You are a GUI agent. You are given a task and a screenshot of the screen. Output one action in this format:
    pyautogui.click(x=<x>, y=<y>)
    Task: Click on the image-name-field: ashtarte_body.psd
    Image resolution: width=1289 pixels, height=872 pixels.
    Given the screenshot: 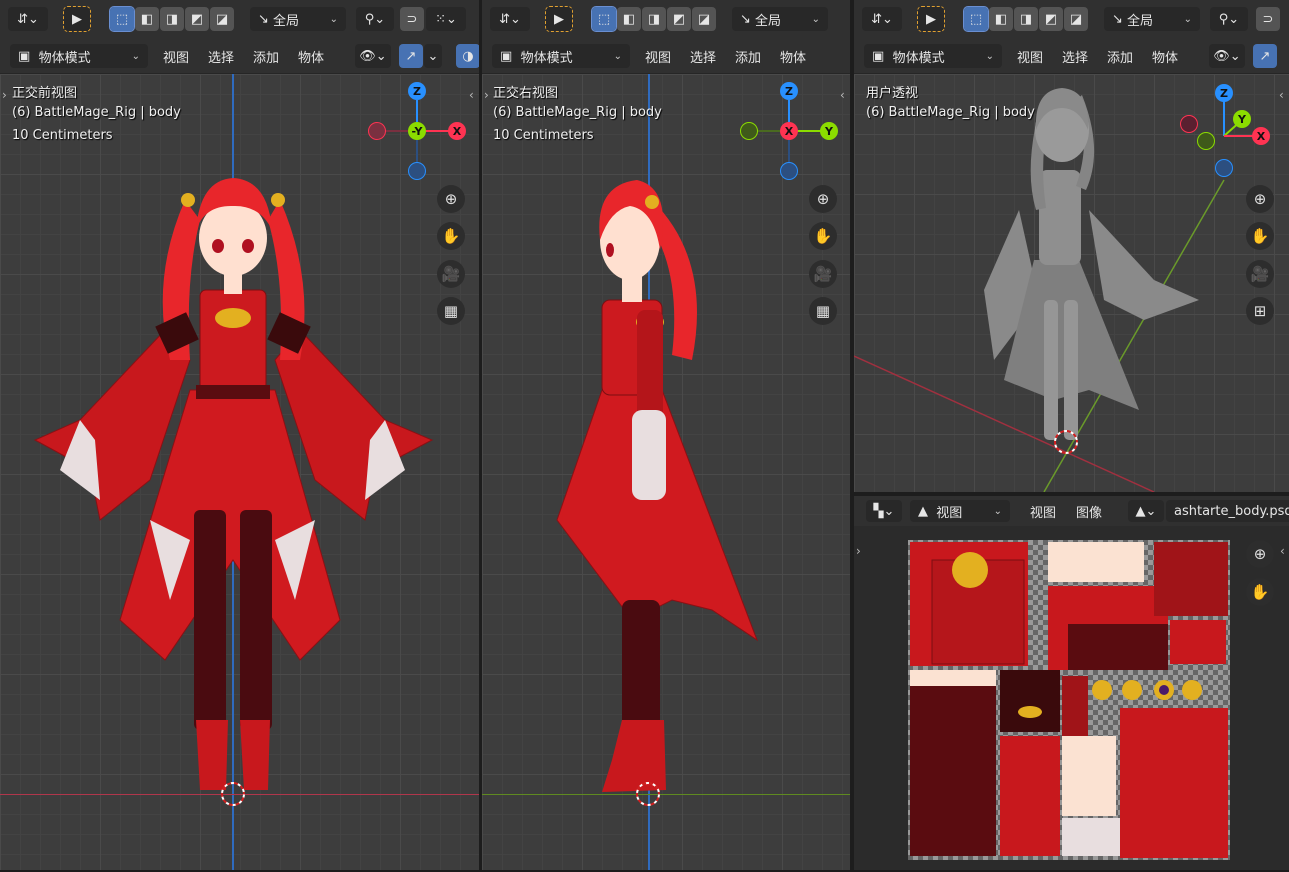 What is the action you would take?
    pyautogui.click(x=1227, y=511)
    